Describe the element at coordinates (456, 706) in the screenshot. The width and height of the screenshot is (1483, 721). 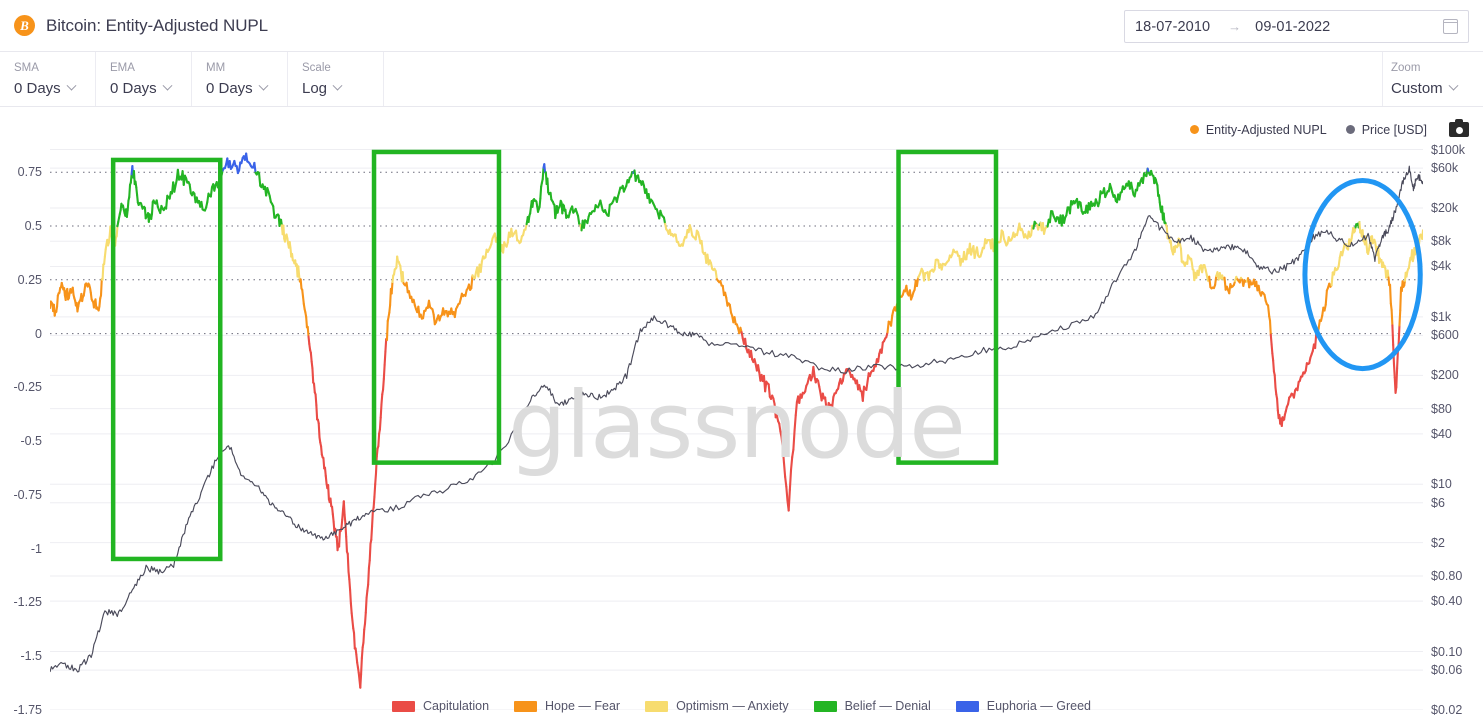
I see `zone-legend-label: Capitulation` at that location.